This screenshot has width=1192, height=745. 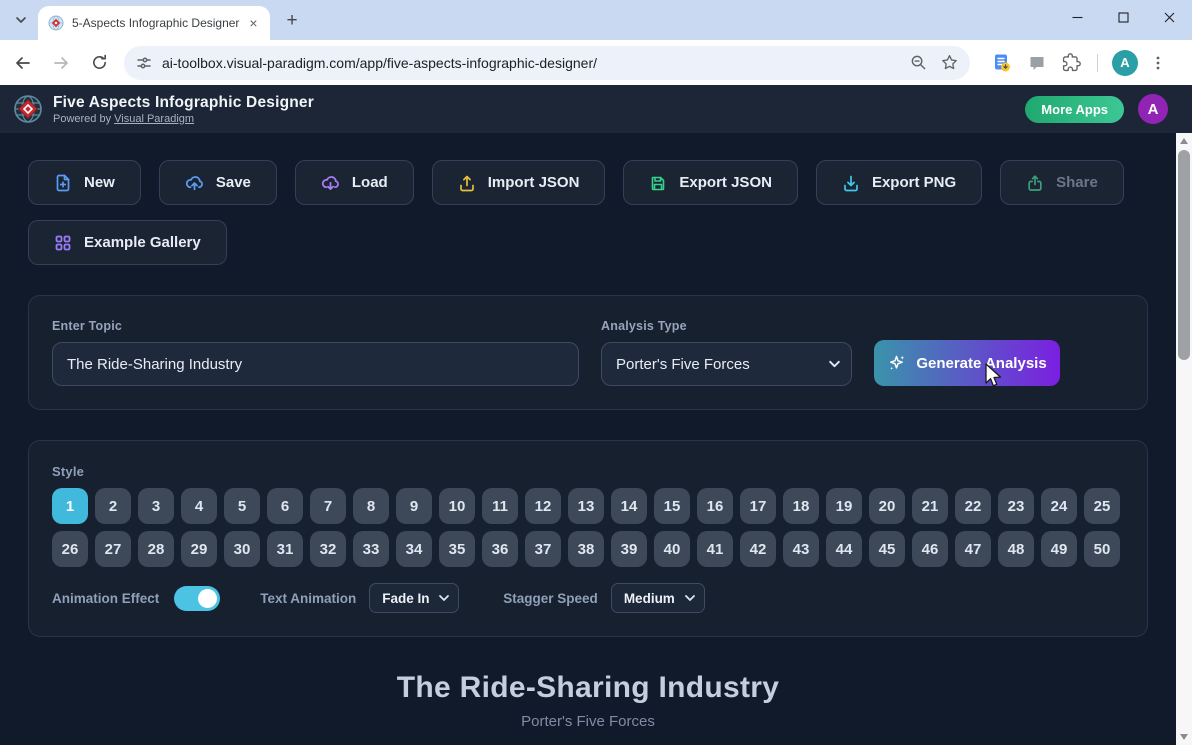 What do you see at coordinates (1158, 63) in the screenshot?
I see `kebab-menu-icon` at bounding box center [1158, 63].